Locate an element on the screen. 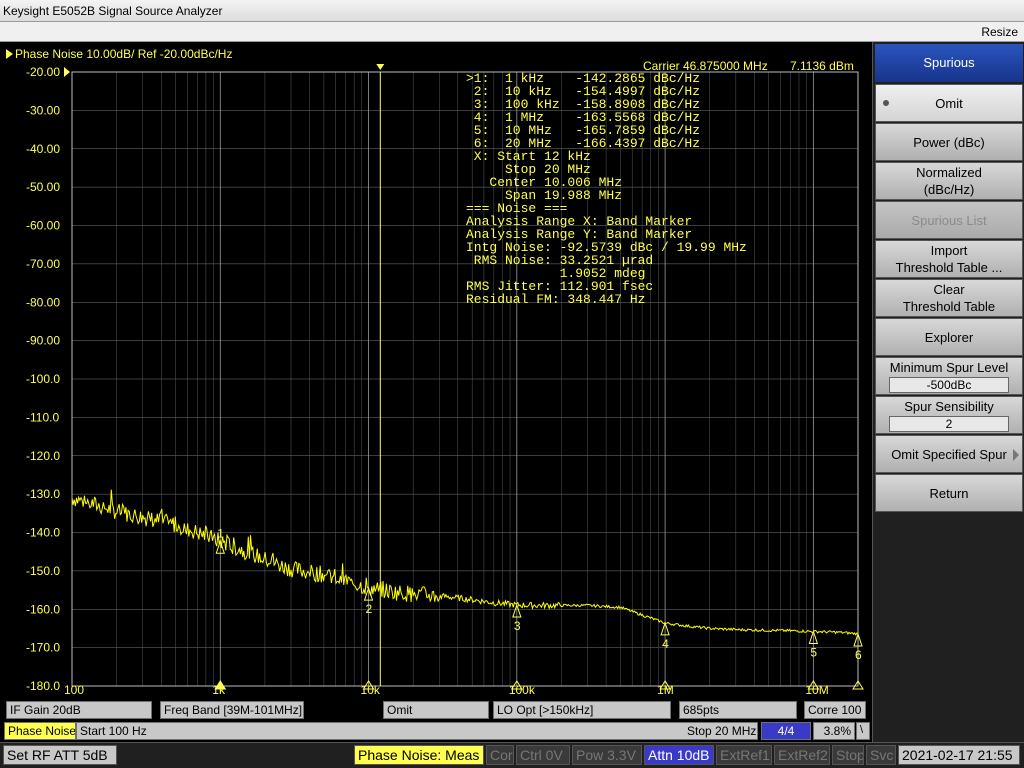 The image size is (1024, 768). trace-header-text: Phase Noise 10.00dB/ Ref -20.00dBc/Hz is located at coordinates (124, 54).